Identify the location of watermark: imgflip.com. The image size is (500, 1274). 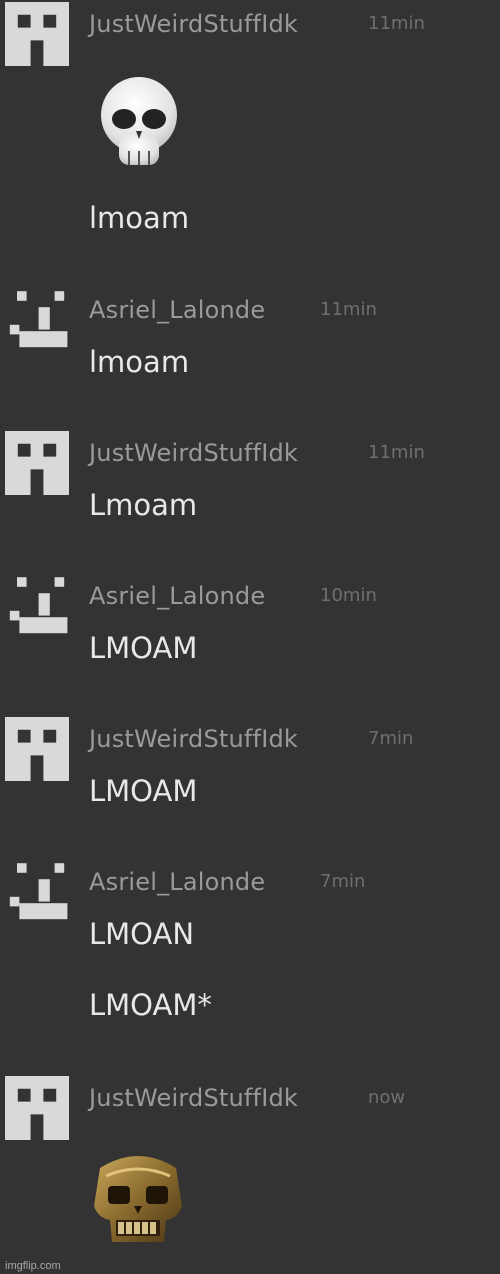
(33, 1266).